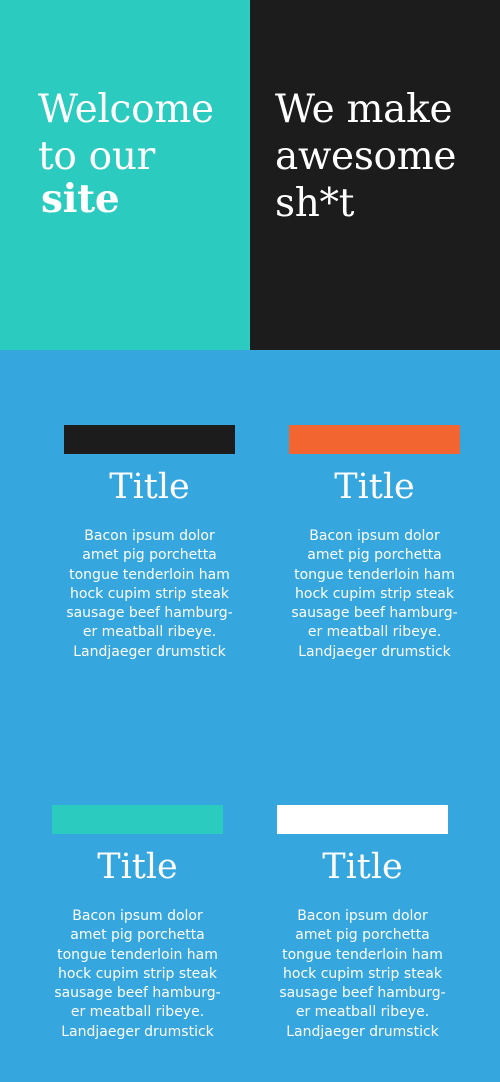  I want to click on welcome-heading: Welcome to our site, so click(126, 154).